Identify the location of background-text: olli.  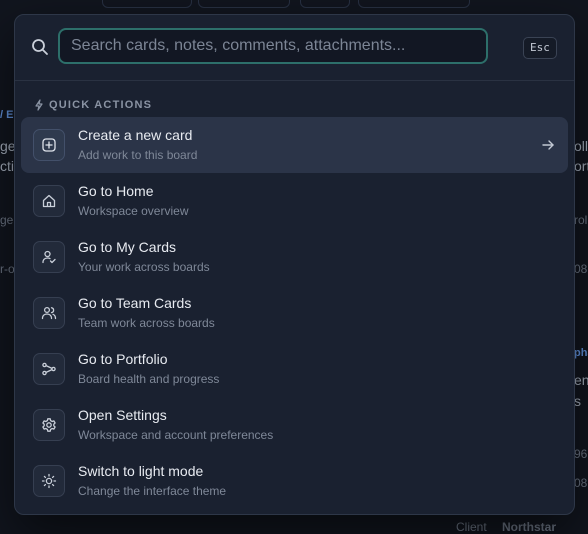
(581, 146).